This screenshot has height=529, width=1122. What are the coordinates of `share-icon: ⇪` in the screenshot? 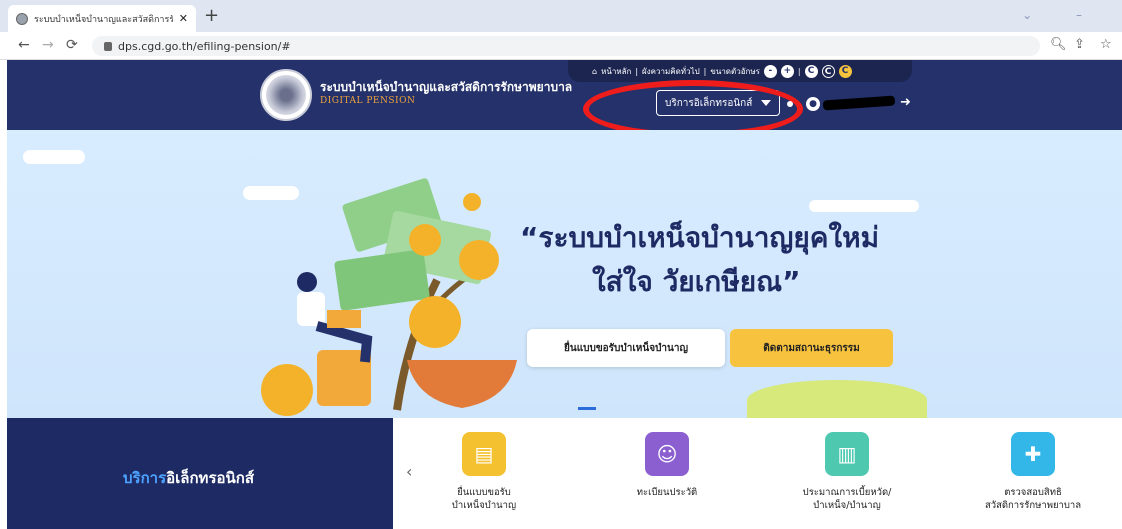 It's located at (1079, 44).